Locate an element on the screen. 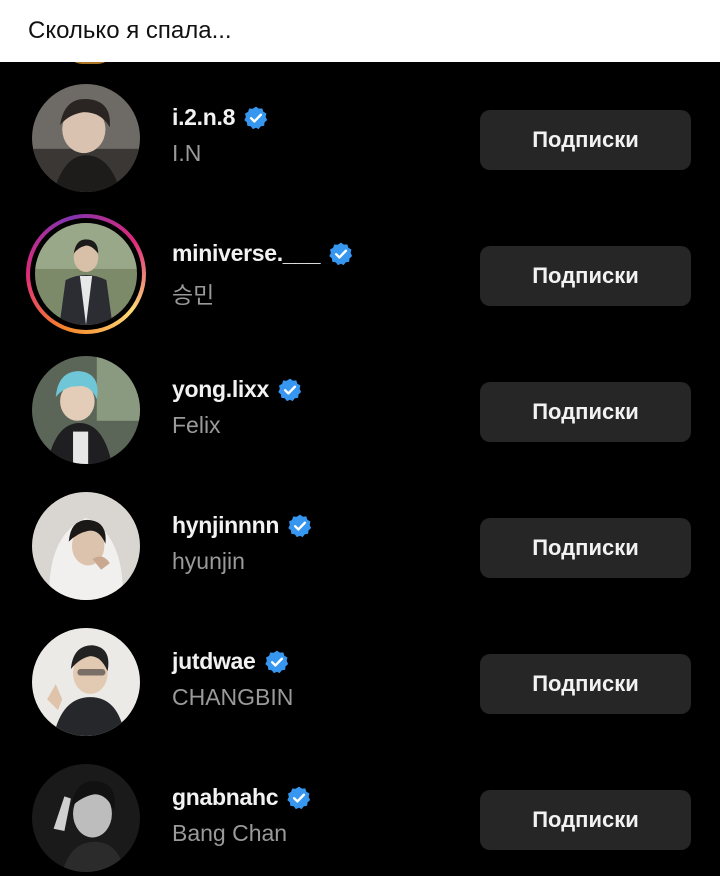  avatar-story-ring is located at coordinates (86, 274).